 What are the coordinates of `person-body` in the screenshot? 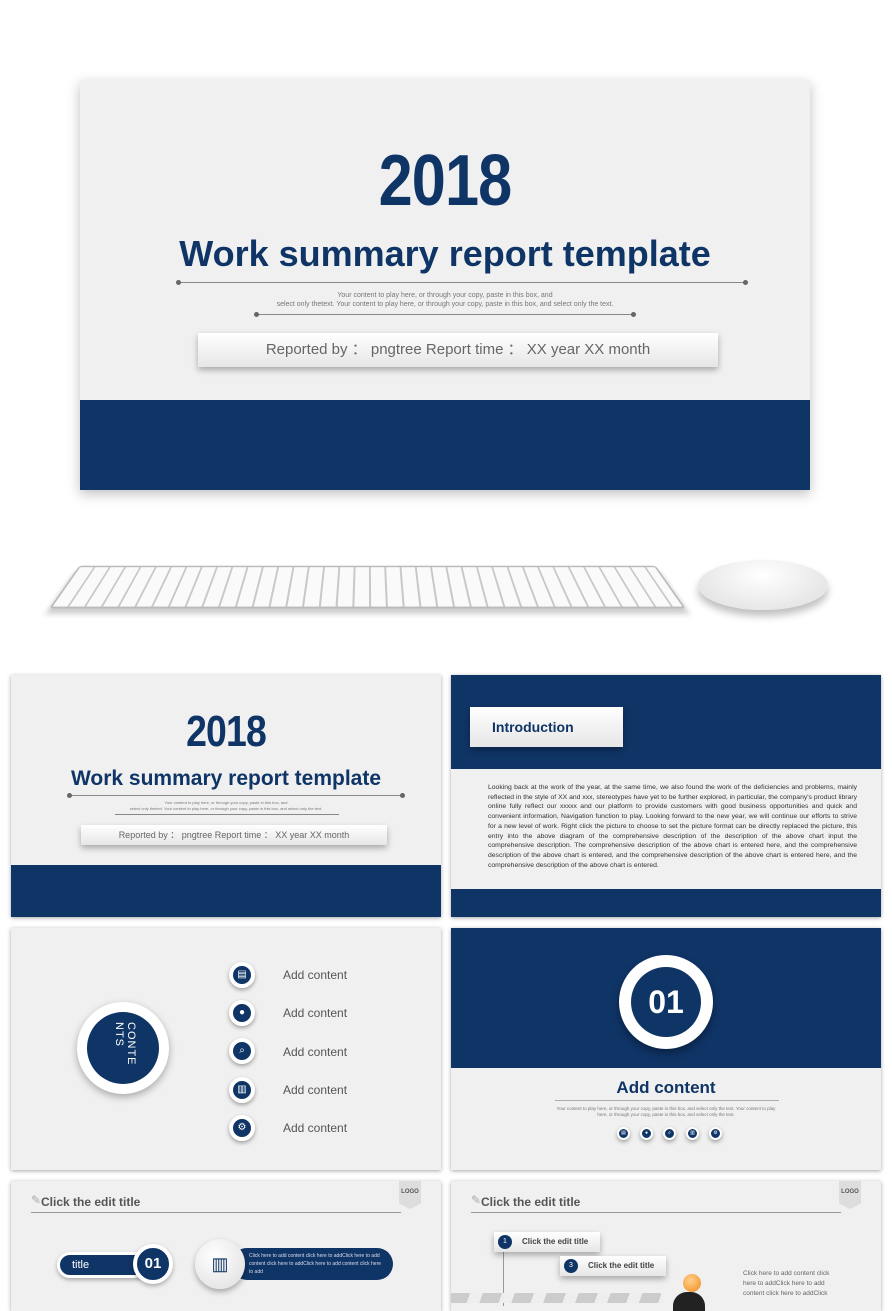 It's located at (689, 1301).